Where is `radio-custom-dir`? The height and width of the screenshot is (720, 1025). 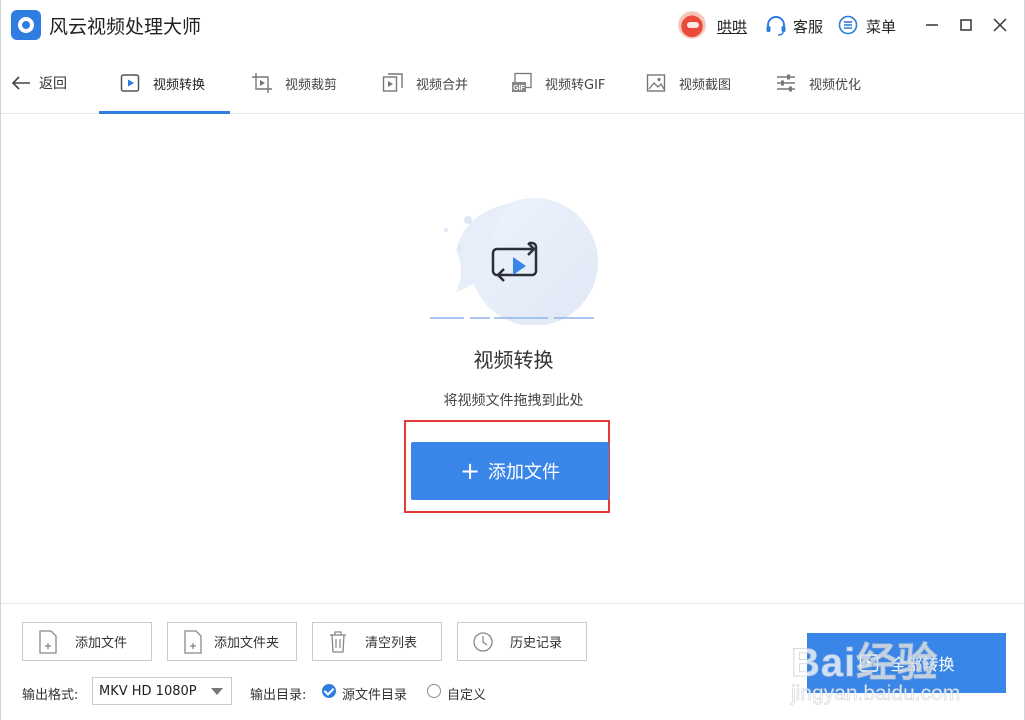 radio-custom-dir is located at coordinates (434, 691).